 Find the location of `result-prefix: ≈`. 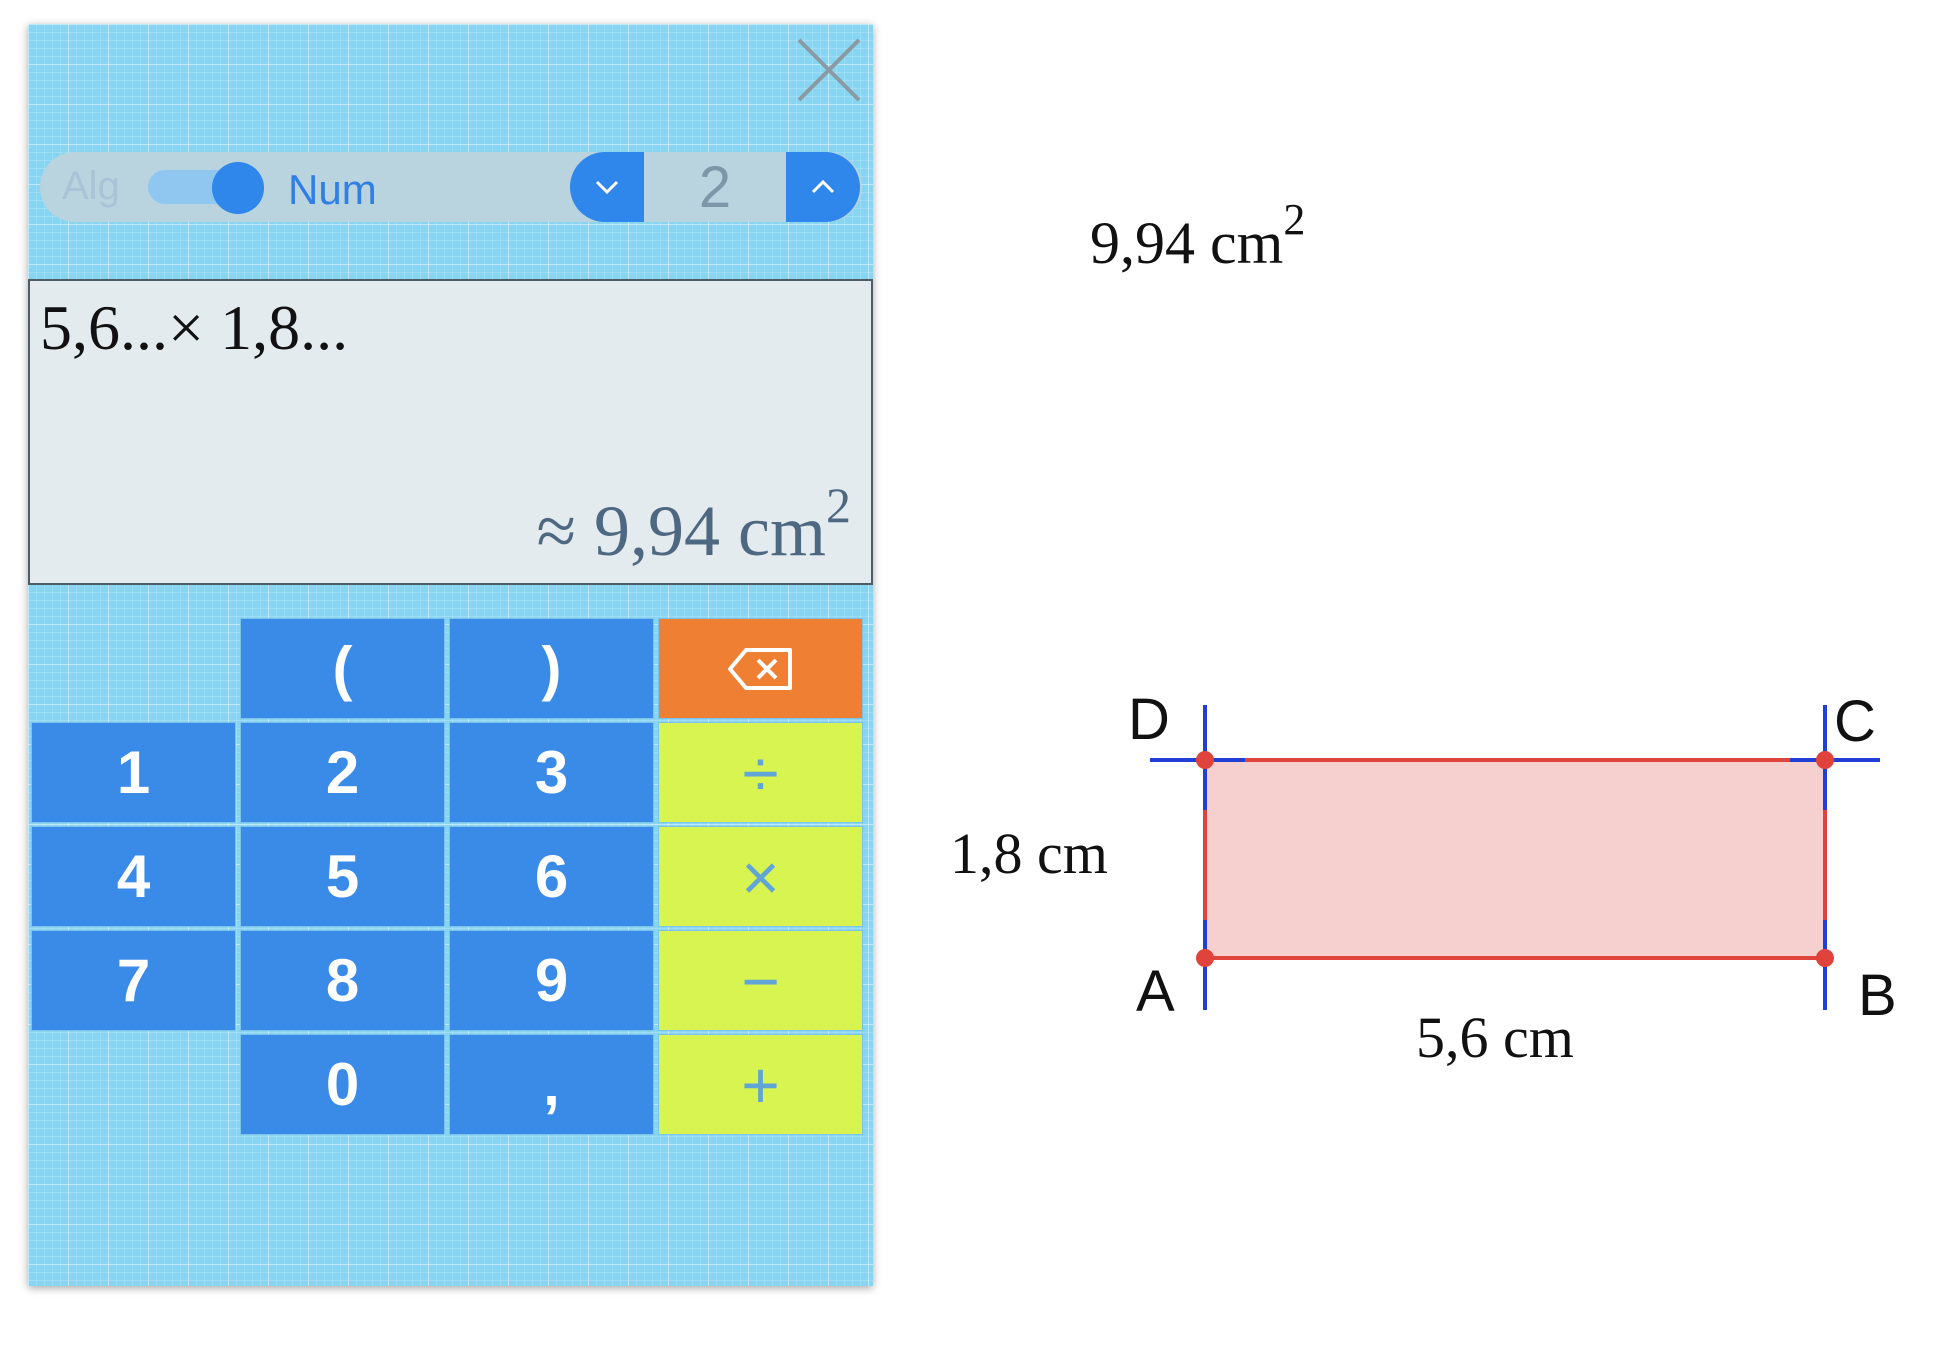

result-prefix: ≈ is located at coordinates (565, 531).